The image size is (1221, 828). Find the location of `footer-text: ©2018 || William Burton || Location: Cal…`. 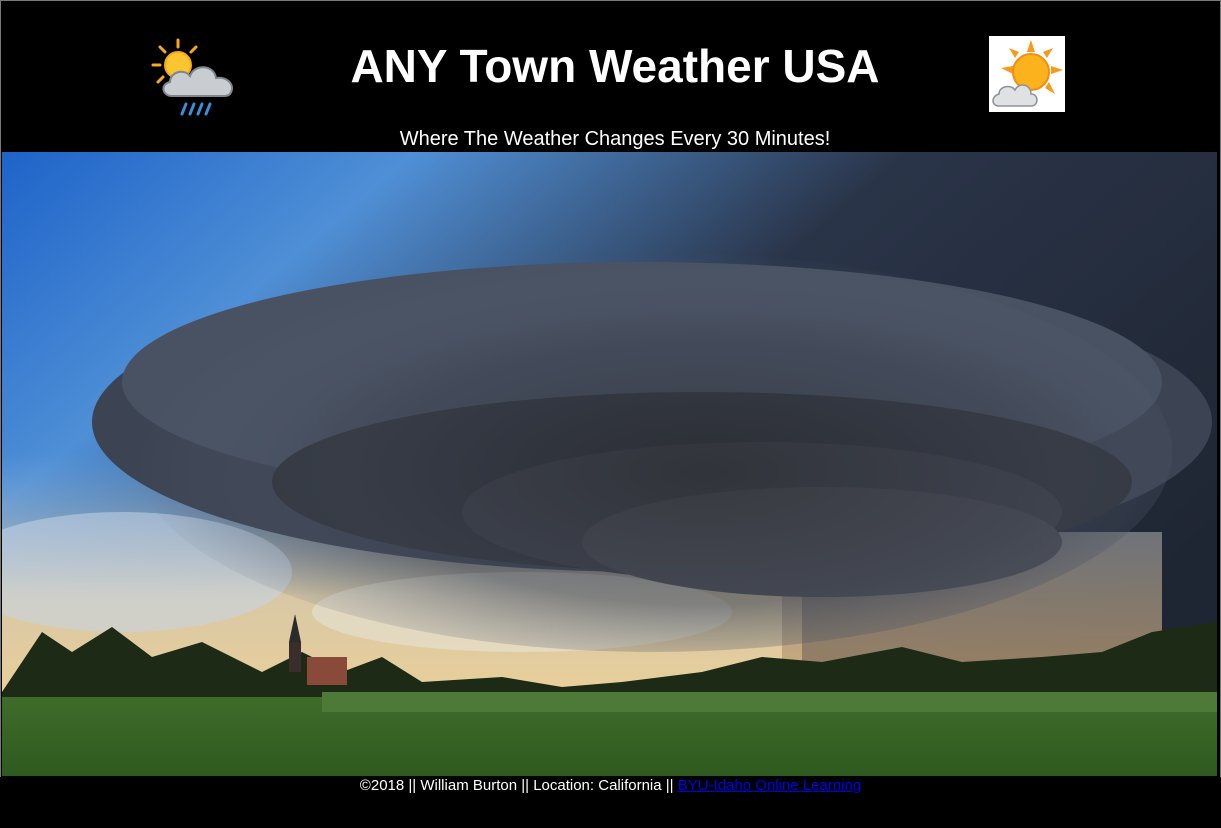

footer-text: ©2018 || William Burton || Location: Cal… is located at coordinates (610, 786).